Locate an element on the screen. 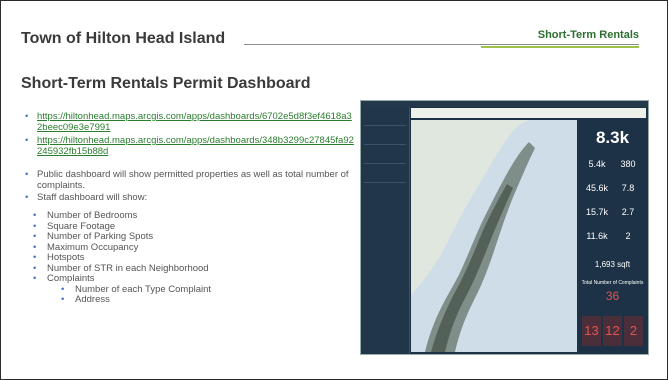  avg-sqft-value: 1,693 sqft is located at coordinates (612, 264).